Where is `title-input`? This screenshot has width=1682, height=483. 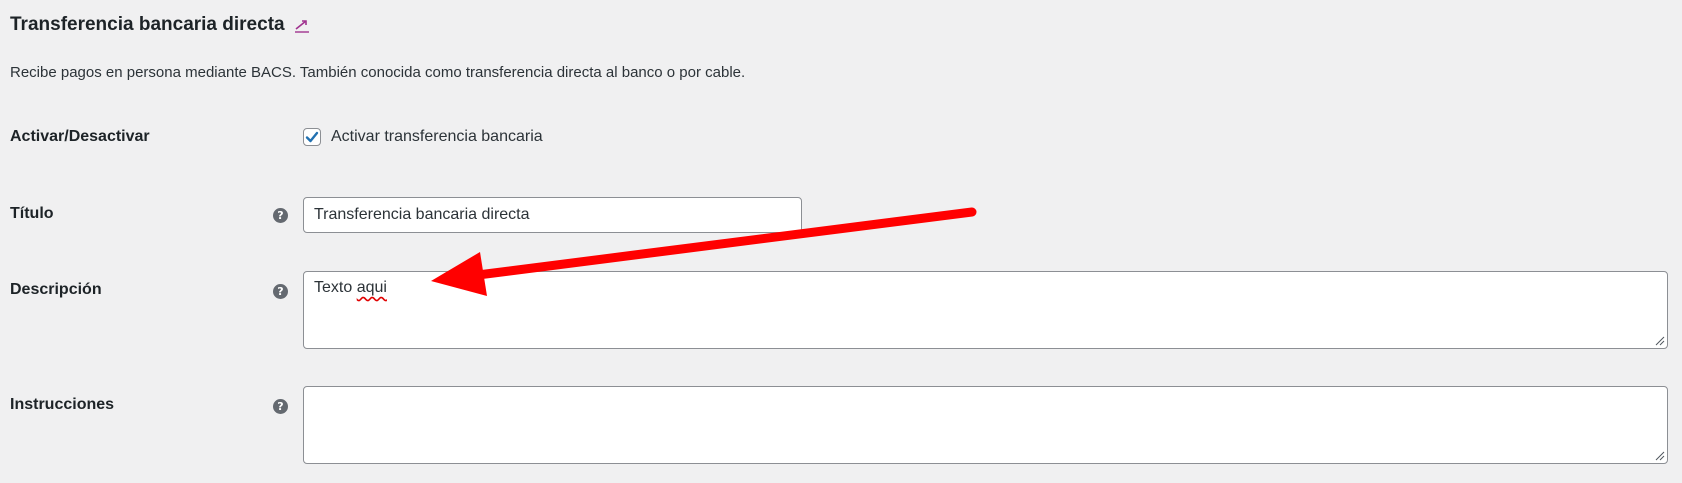 title-input is located at coordinates (552, 215).